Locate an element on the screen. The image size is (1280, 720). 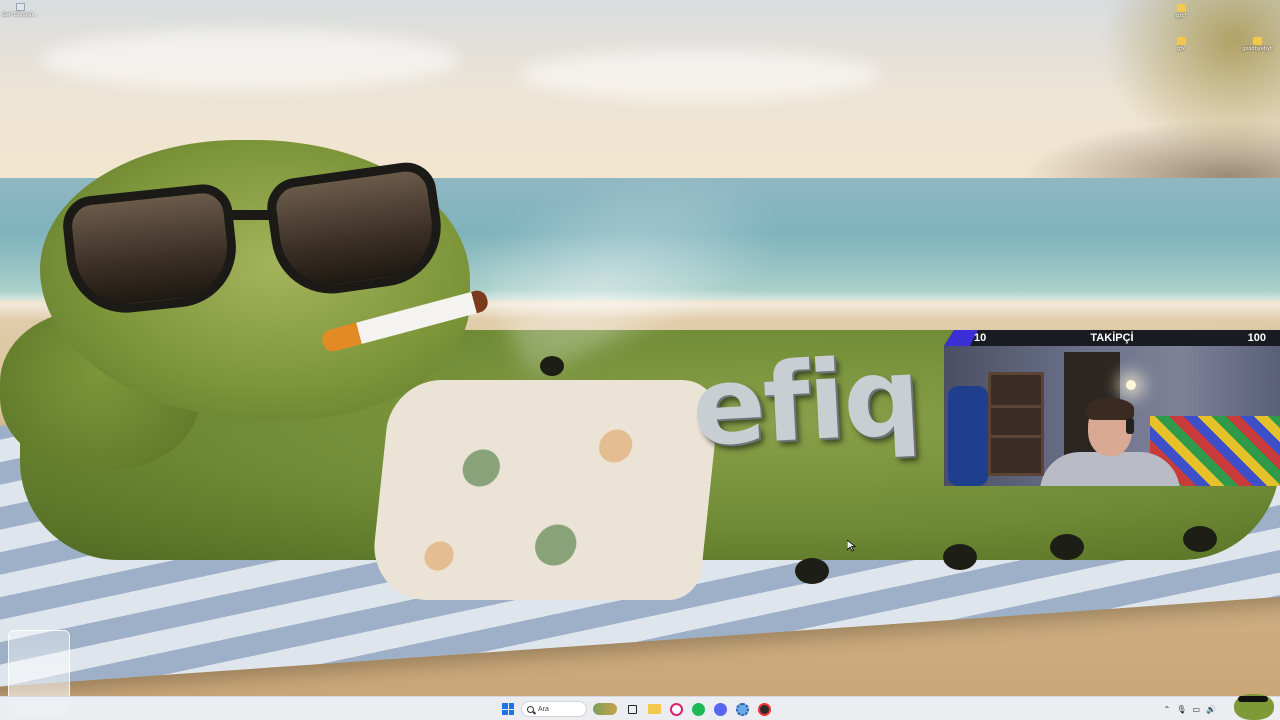
widgets-button is located at coordinates (605, 709).